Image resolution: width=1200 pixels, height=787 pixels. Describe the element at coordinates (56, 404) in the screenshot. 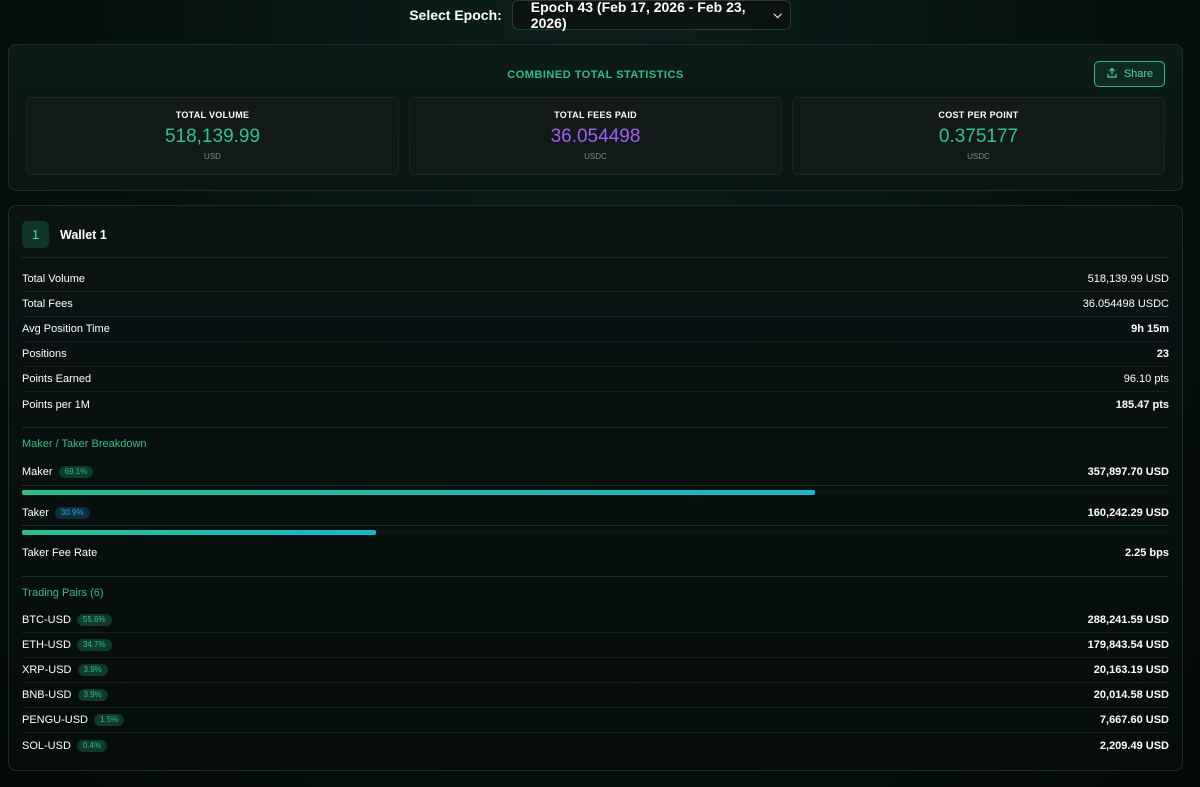

I see `stat-label: Points per 1M` at that location.